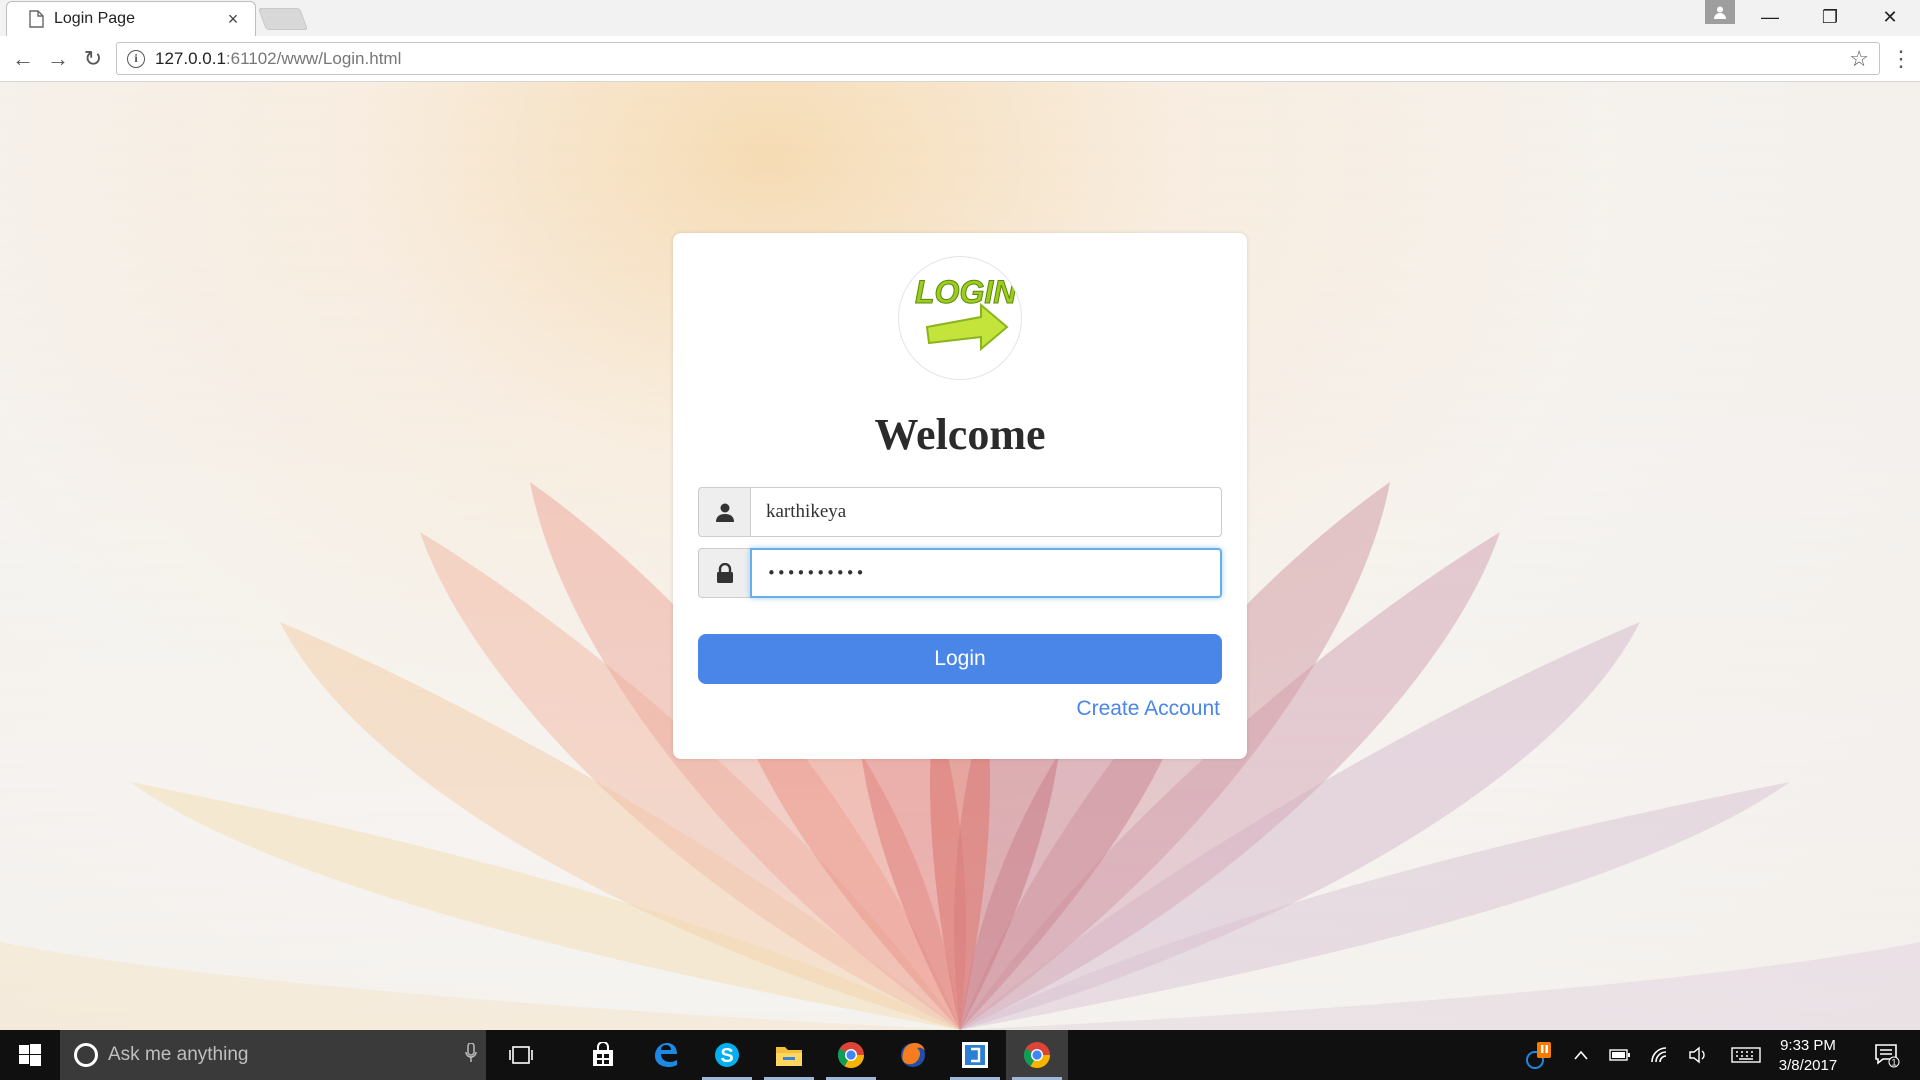 This screenshot has height=1080, width=1920. I want to click on login-button: Login, so click(960, 659).